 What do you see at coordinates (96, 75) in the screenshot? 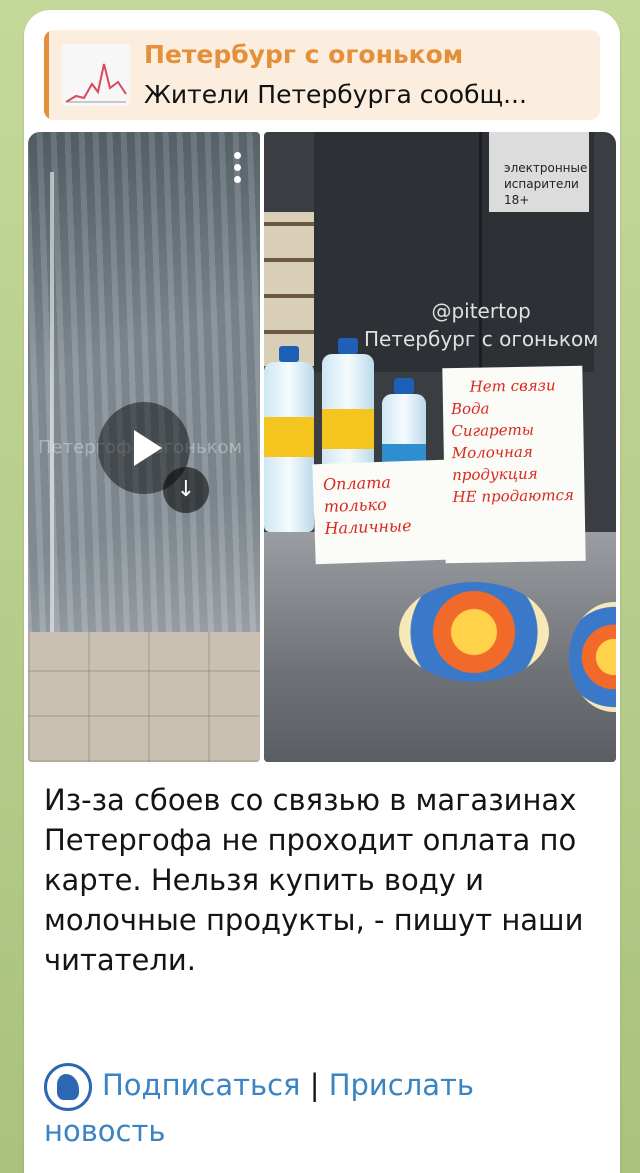
I see `reply-thumbnail` at bounding box center [96, 75].